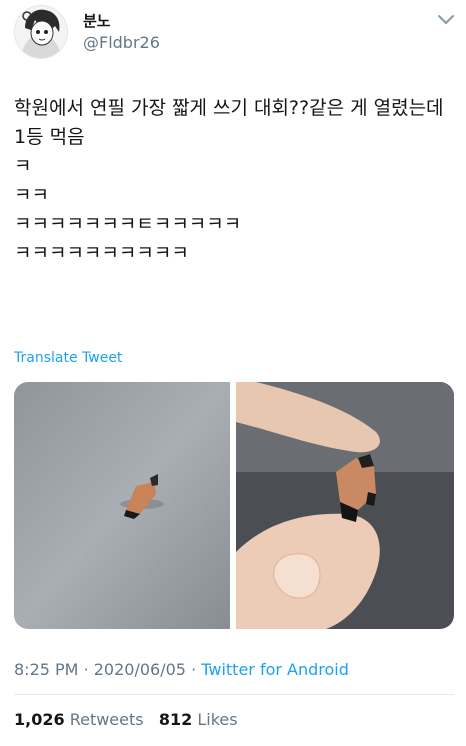 Image resolution: width=466 pixels, height=746 pixels. I want to click on tweet-source-link: Twitter for Android, so click(275, 669).